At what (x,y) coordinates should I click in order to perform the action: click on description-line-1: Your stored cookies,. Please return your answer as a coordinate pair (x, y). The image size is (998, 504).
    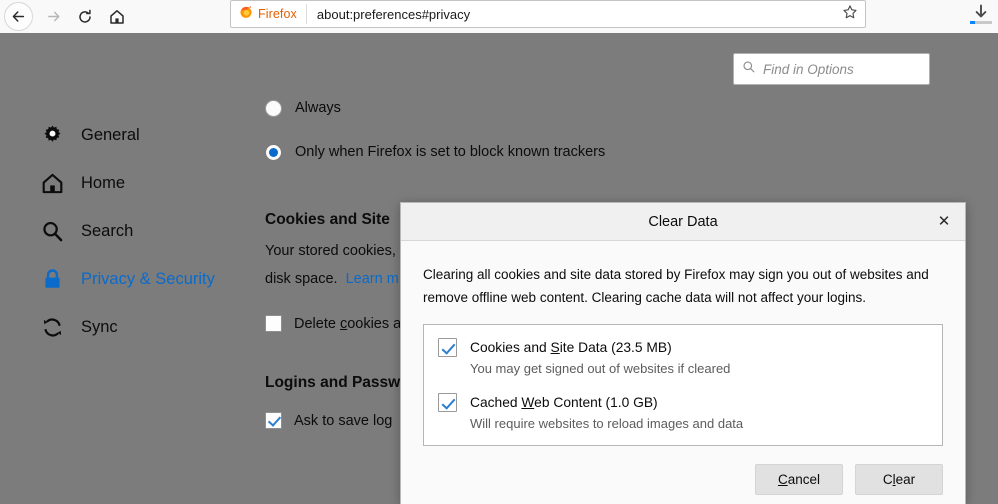
    Looking at the image, I should click on (330, 251).